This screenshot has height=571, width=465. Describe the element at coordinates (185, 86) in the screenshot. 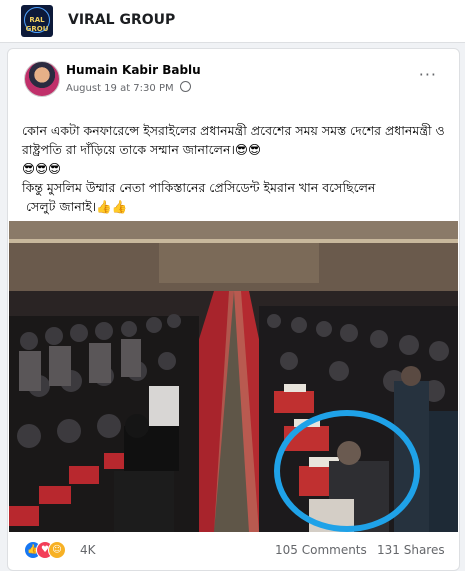

I see `globe-icon` at that location.